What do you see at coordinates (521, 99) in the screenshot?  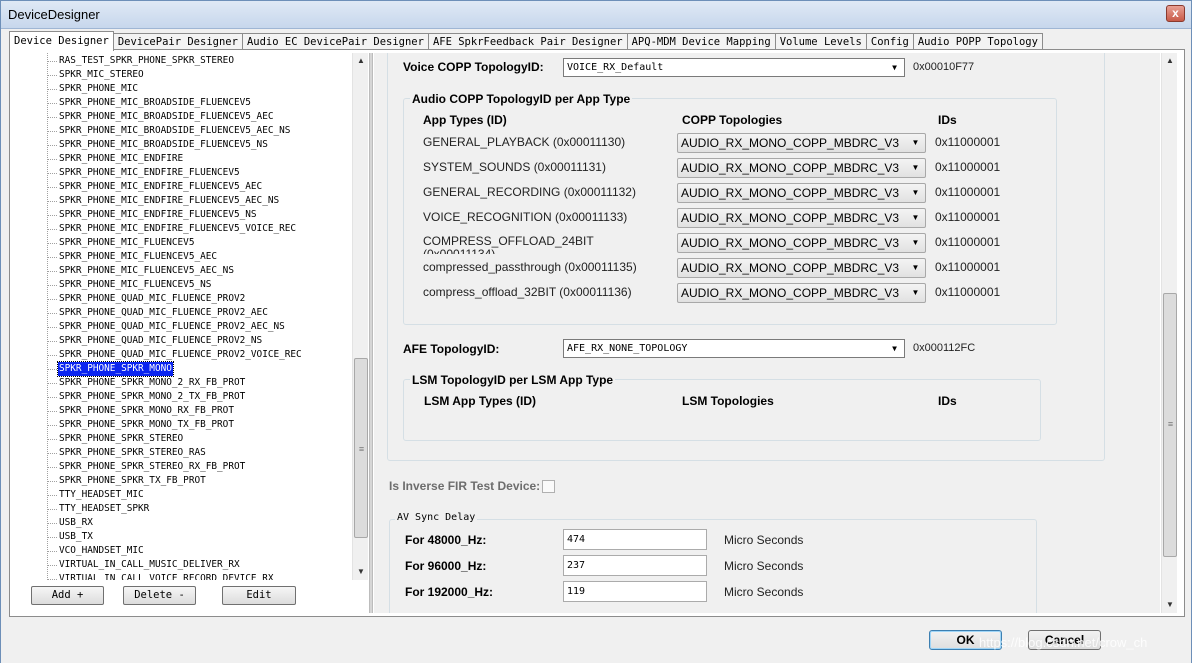 I see `audio-copp-group-title: Audio COPP TopologyID per App Type` at bounding box center [521, 99].